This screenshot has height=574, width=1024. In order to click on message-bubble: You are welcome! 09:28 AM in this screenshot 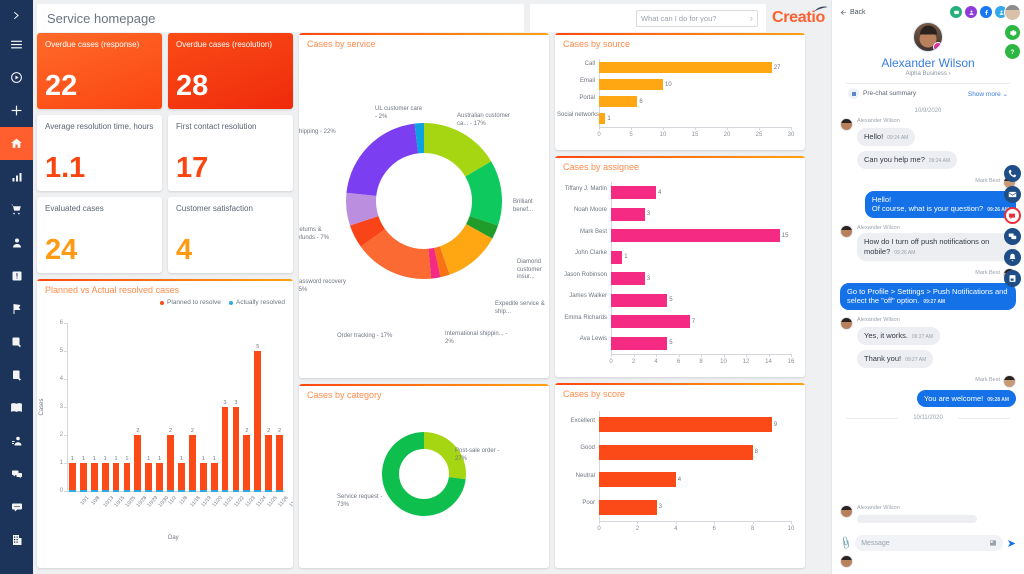, I will do `click(966, 398)`.